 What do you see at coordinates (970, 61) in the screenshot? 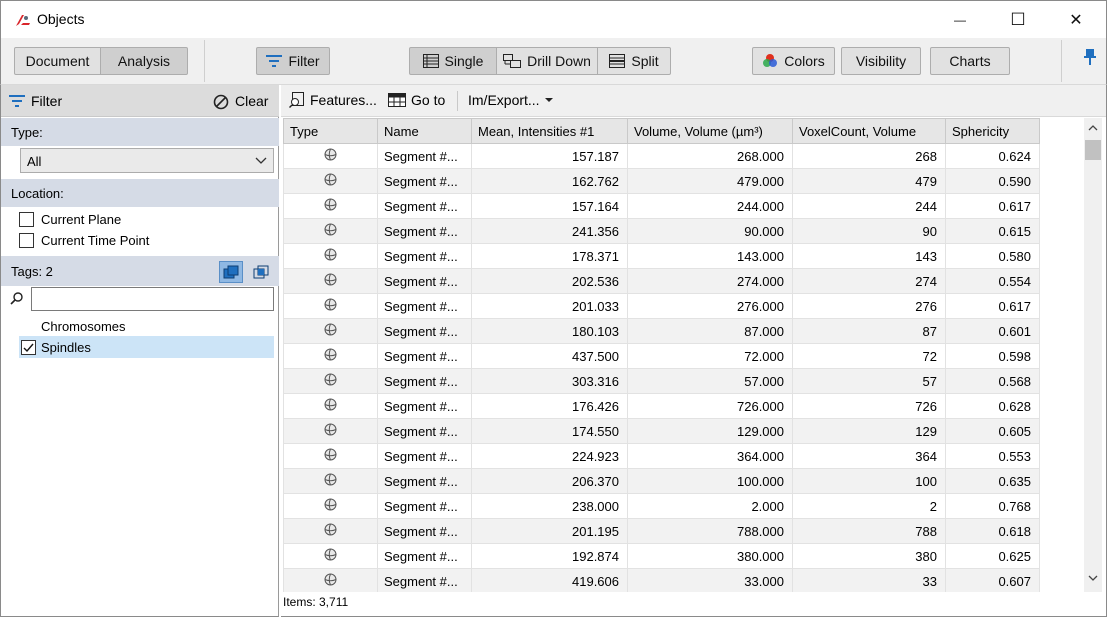
I see `charts-button: Charts` at bounding box center [970, 61].